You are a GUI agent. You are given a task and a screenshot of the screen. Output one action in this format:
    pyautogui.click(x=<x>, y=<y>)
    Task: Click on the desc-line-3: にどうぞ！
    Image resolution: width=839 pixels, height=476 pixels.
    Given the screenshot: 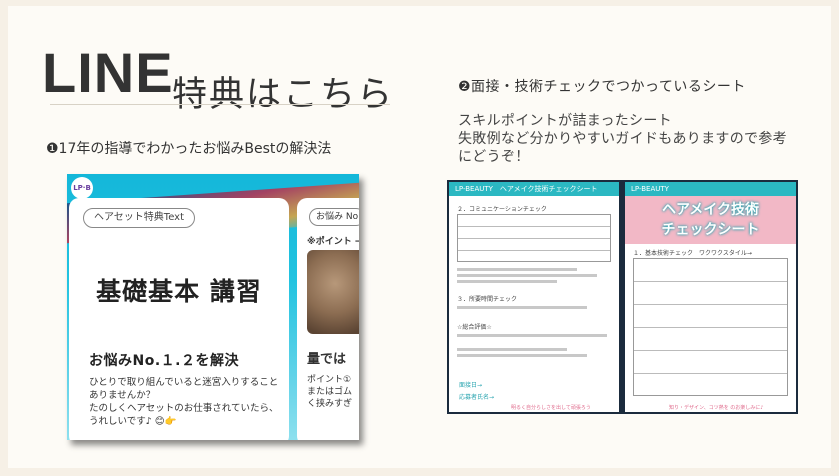 What is the action you would take?
    pyautogui.click(x=494, y=157)
    